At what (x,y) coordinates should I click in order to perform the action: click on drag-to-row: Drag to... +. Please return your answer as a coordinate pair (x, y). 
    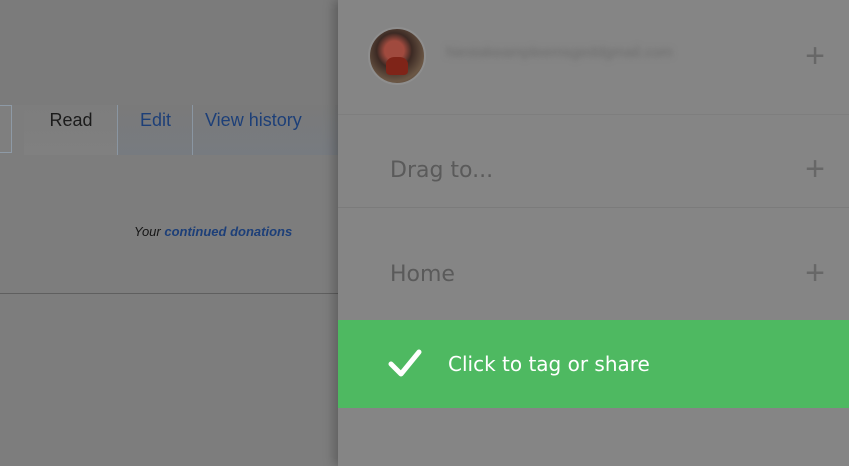
    Looking at the image, I should click on (593, 162).